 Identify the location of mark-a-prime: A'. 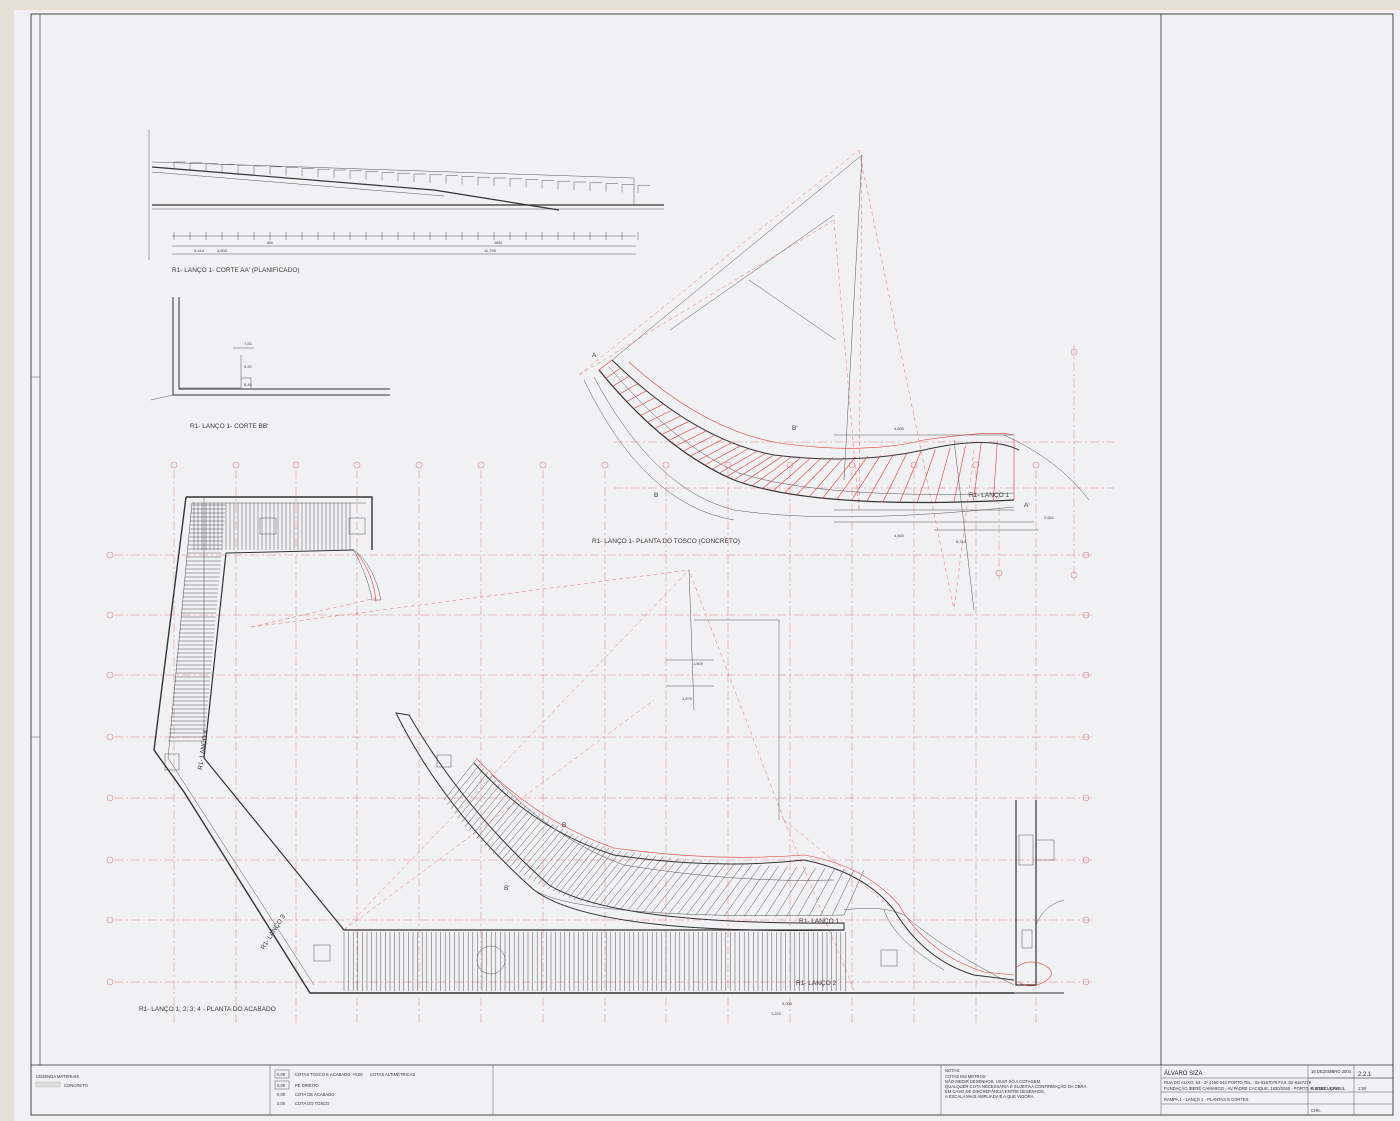
(1027, 505).